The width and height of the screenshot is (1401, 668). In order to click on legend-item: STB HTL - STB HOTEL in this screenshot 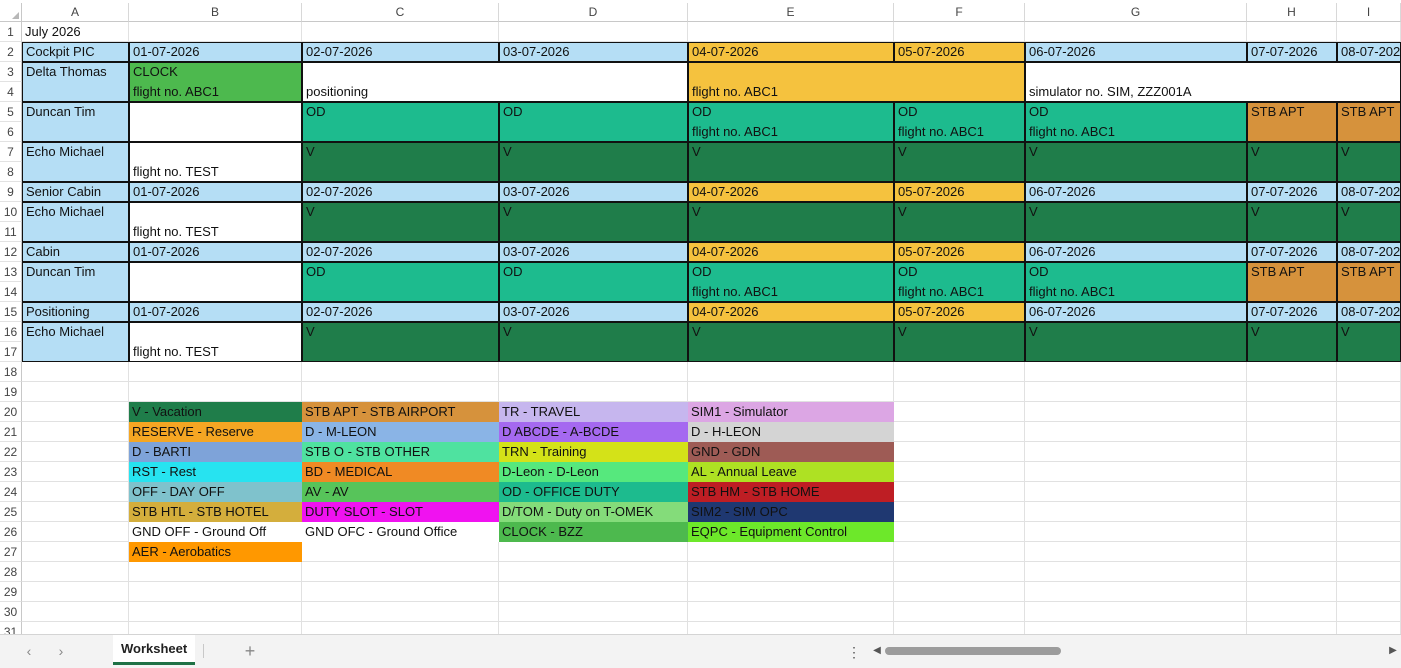, I will do `click(215, 512)`.